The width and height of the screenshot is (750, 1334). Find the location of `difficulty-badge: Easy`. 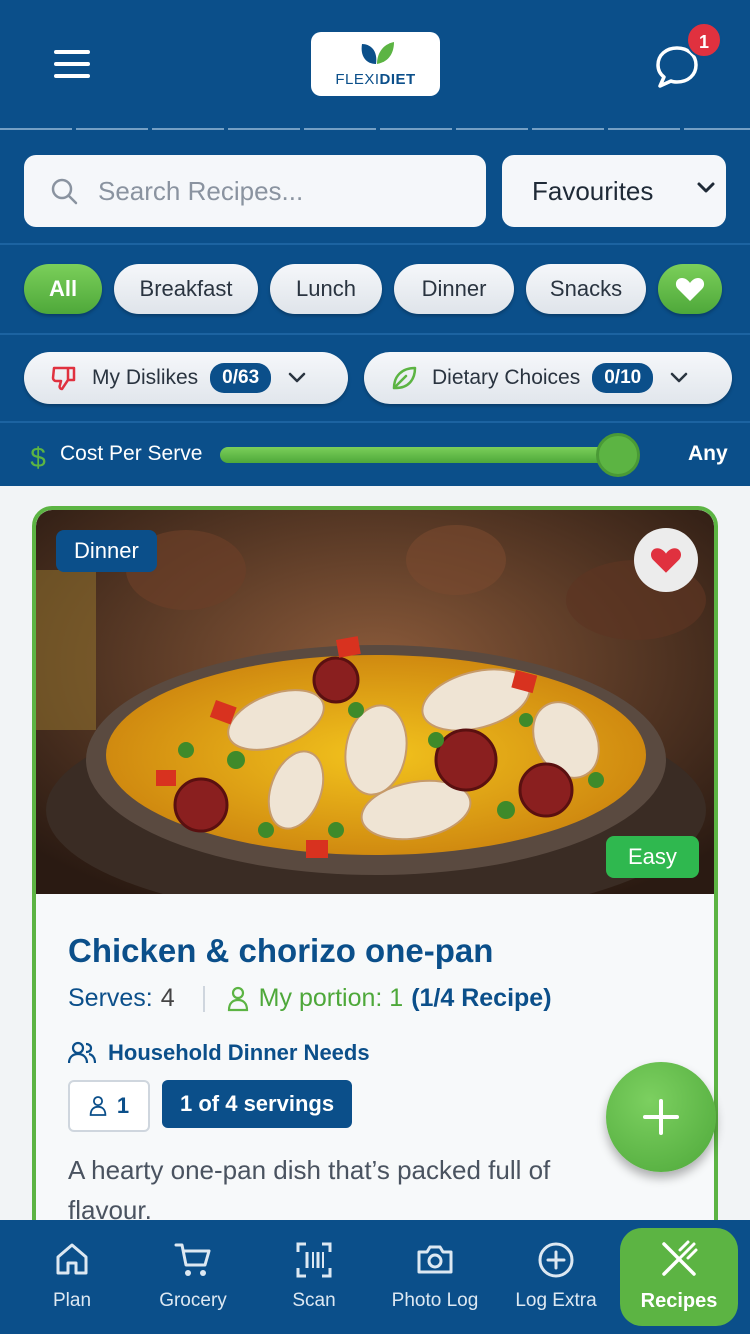

difficulty-badge: Easy is located at coordinates (652, 857).